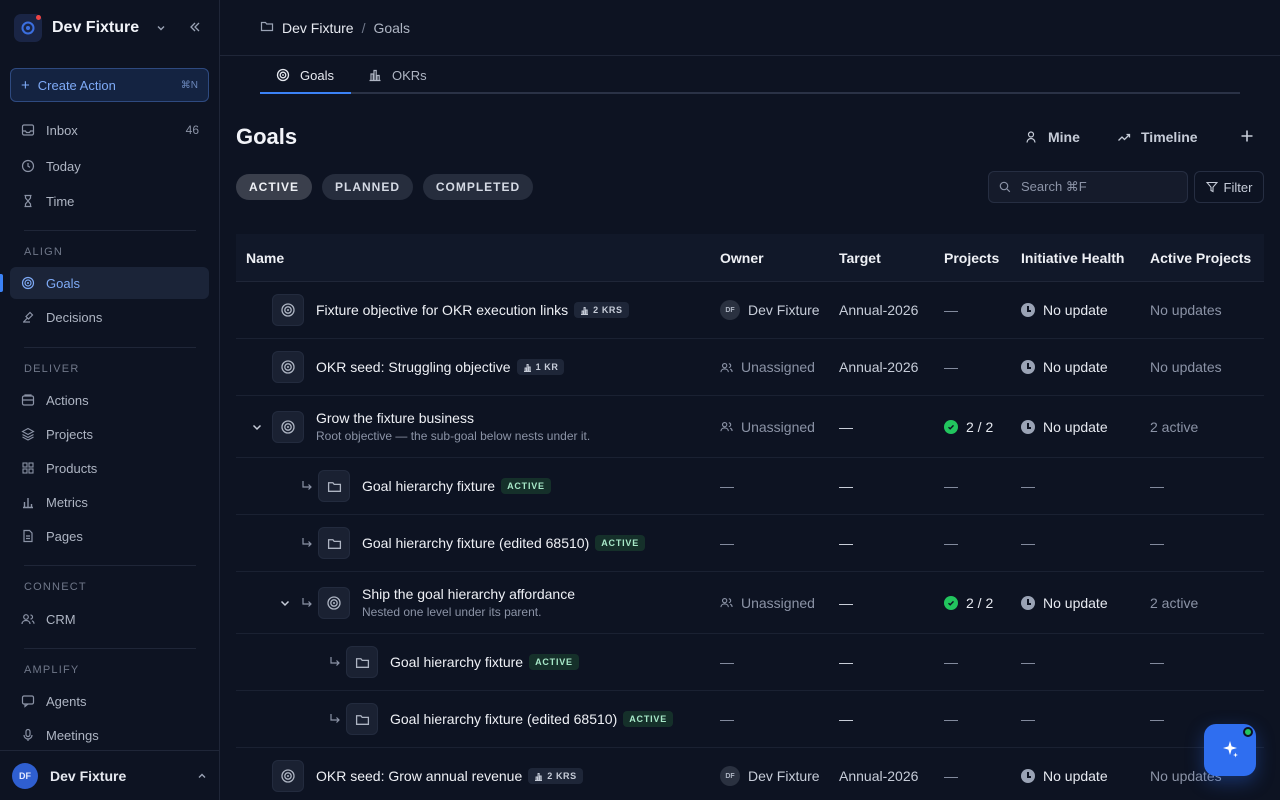 Image resolution: width=1280 pixels, height=800 pixels. Describe the element at coordinates (109, 468) in the screenshot. I see `sidebar-item-products: Products` at that location.